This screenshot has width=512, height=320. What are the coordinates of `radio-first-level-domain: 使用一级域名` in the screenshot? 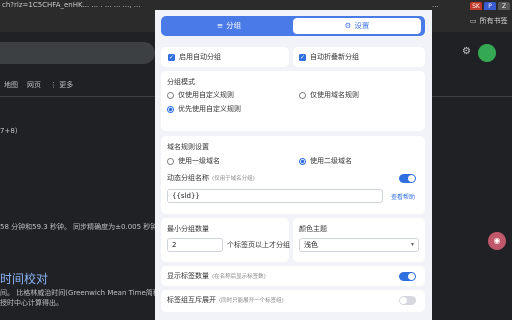 It's located at (193, 161).